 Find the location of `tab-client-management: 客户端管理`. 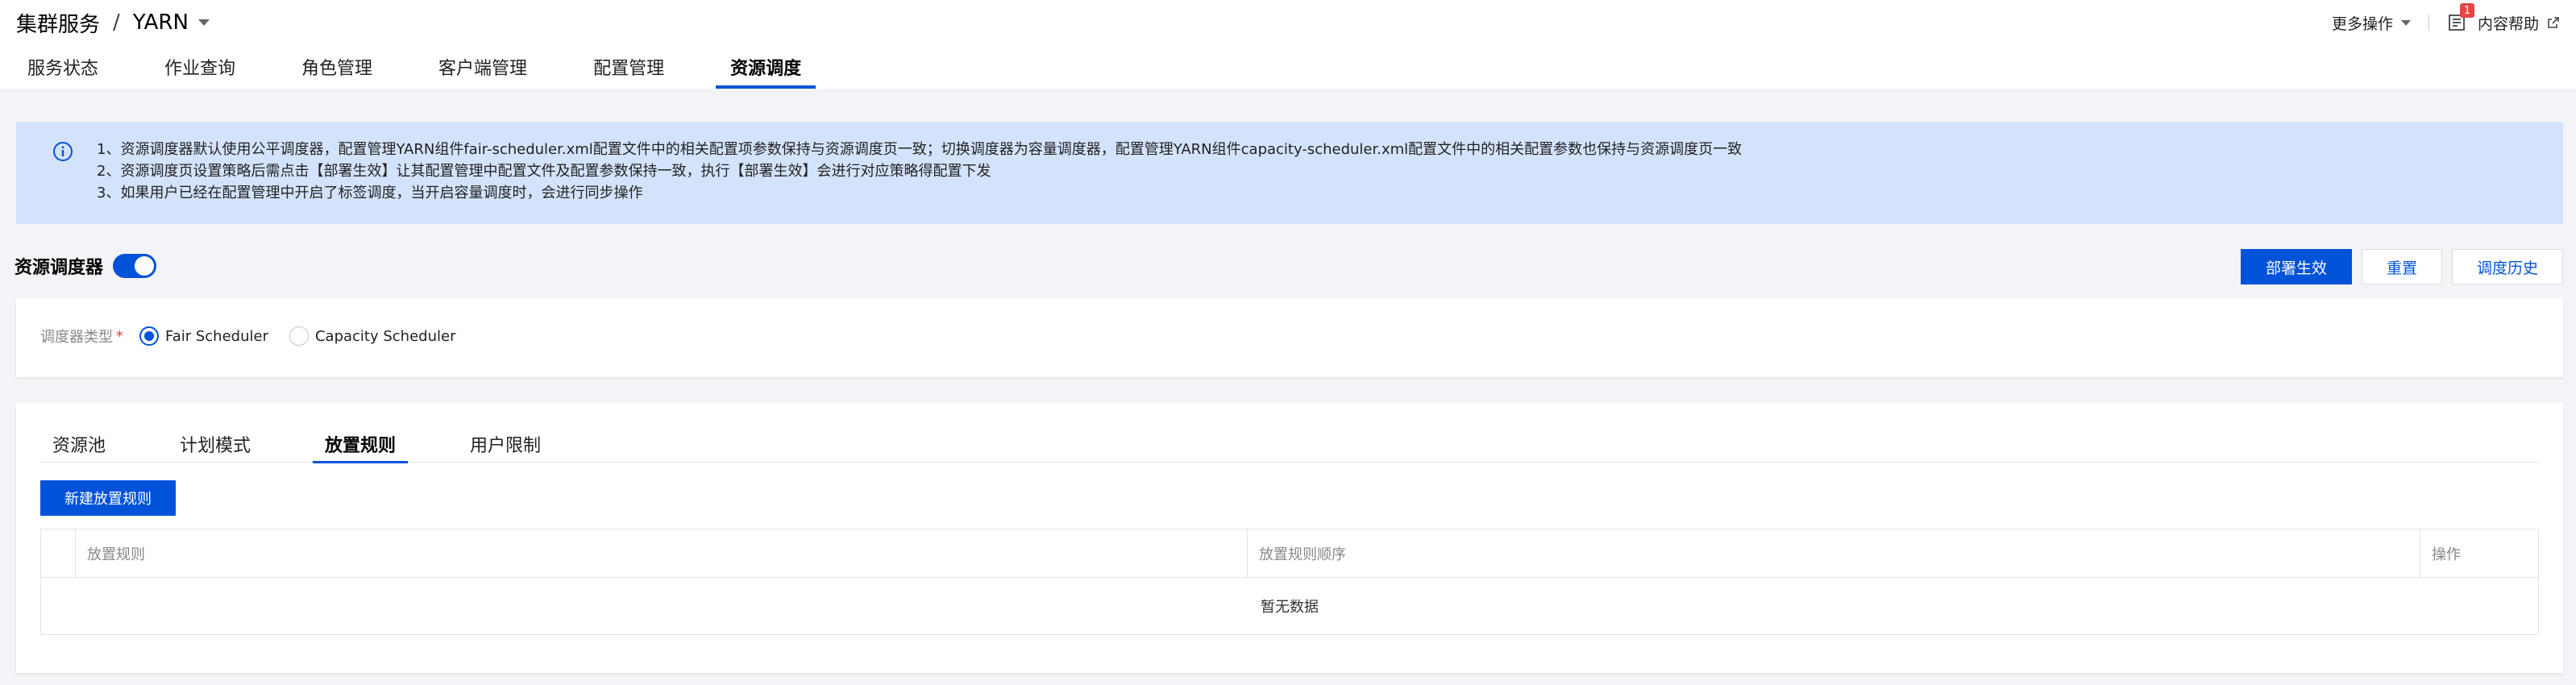

tab-client-management: 客户端管理 is located at coordinates (483, 73).